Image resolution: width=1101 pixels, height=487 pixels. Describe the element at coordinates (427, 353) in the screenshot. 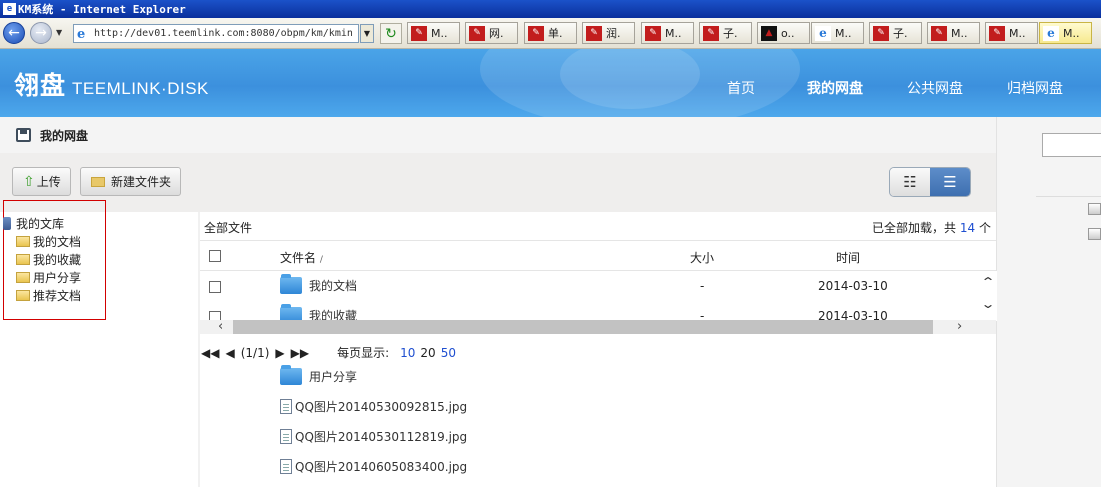

I see `page-size-option-selected: 20` at that location.